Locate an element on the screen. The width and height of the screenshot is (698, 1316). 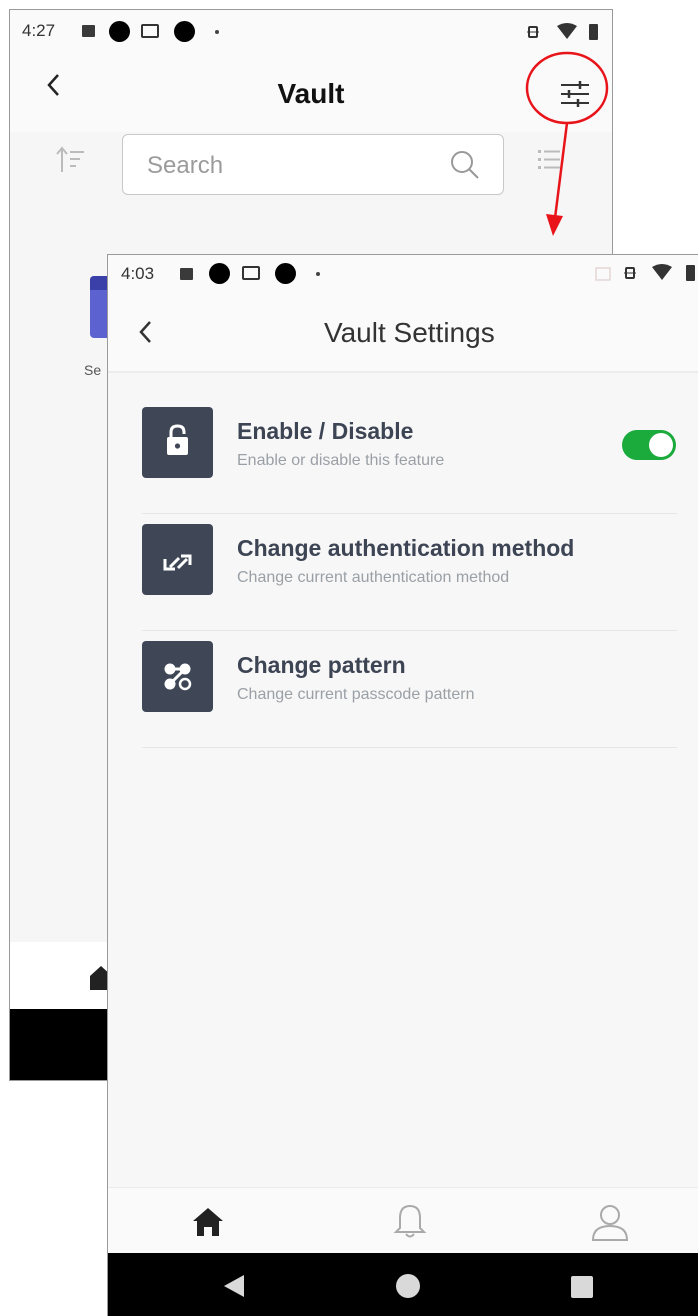
page-title: Vault Settings is located at coordinates (409, 332).